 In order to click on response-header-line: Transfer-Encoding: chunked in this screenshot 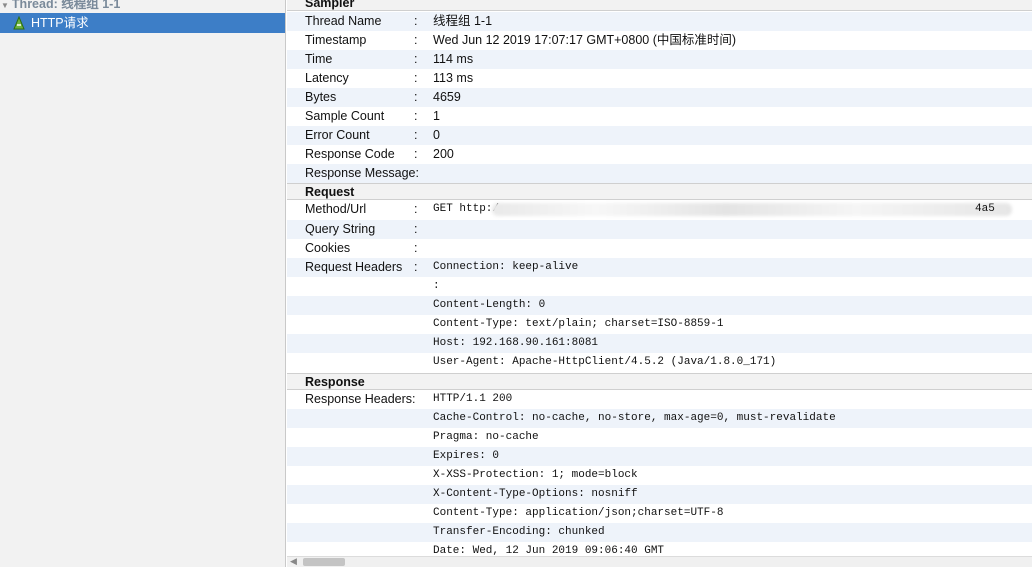, I will do `click(659, 532)`.